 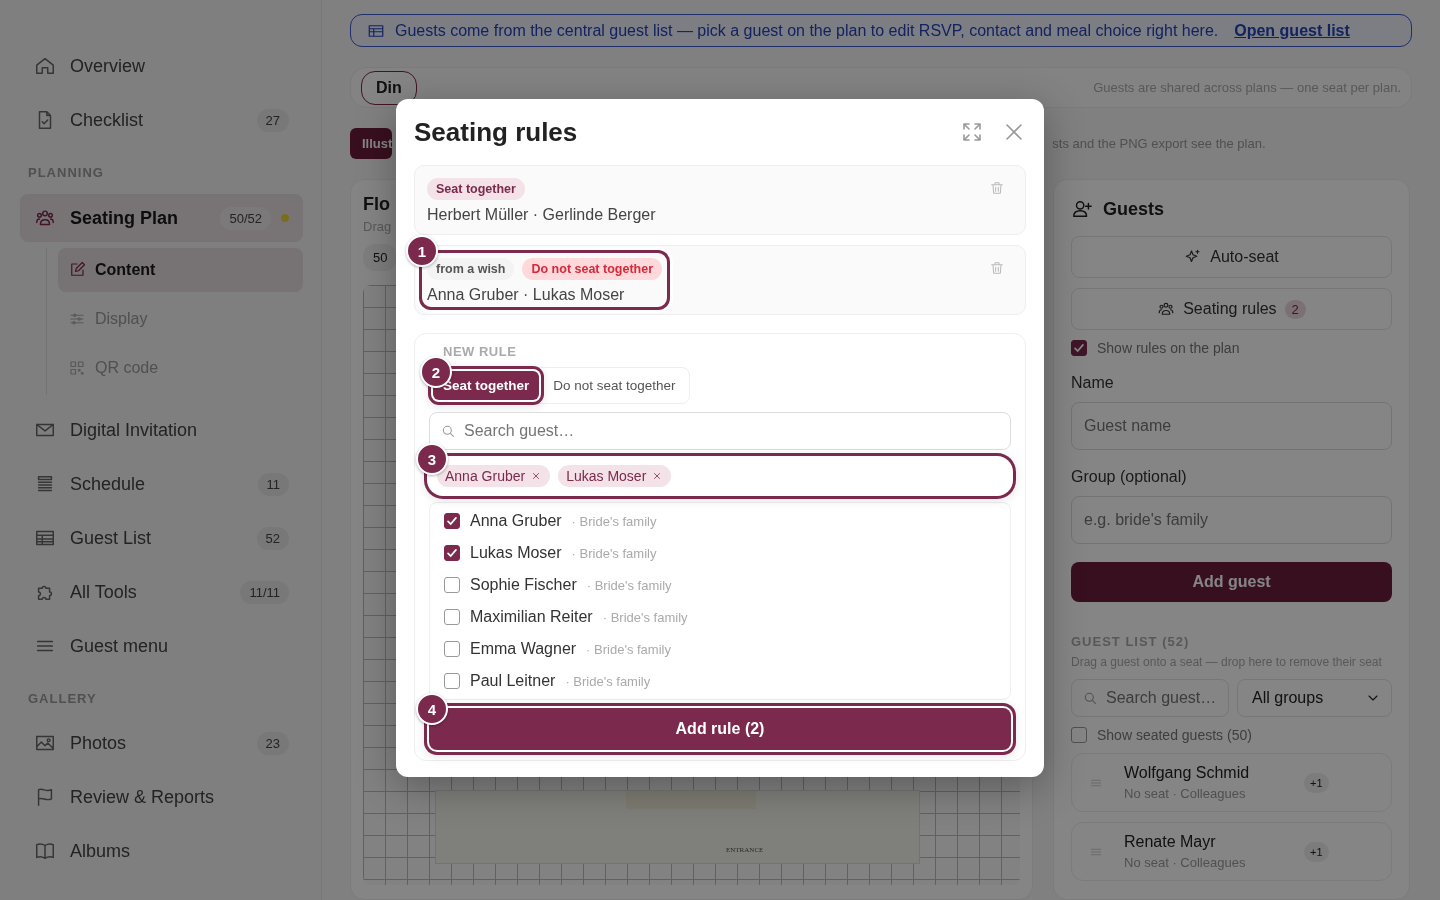 I want to click on sidebar-item: Guest menu, so click(x=161, y=646).